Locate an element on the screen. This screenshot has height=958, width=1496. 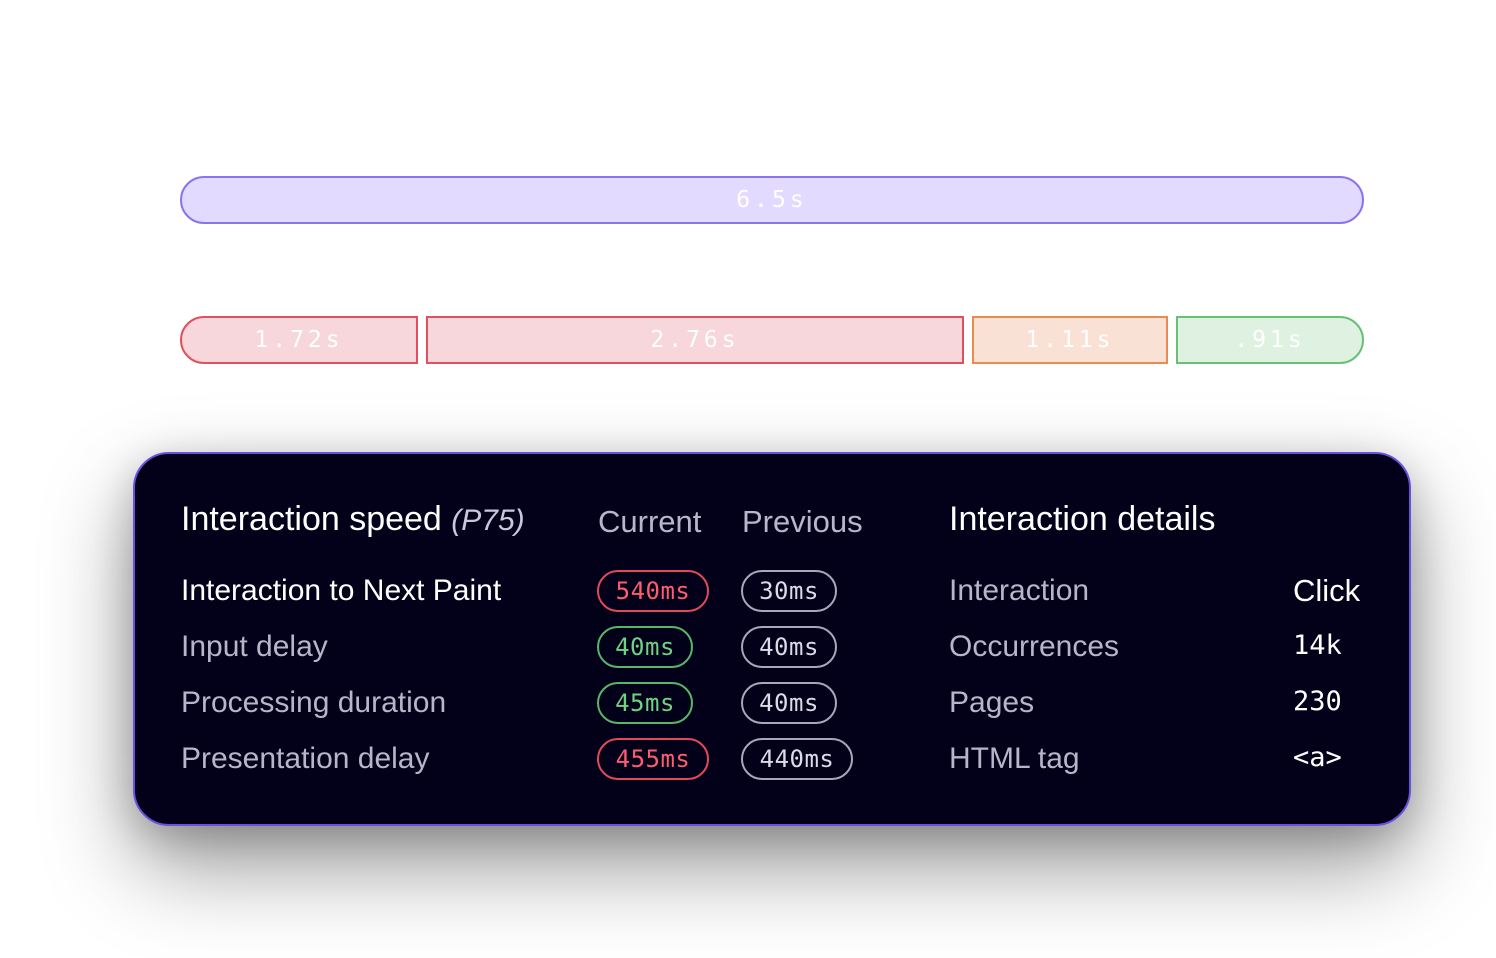
total-duration-bar: 6.5s is located at coordinates (772, 200).